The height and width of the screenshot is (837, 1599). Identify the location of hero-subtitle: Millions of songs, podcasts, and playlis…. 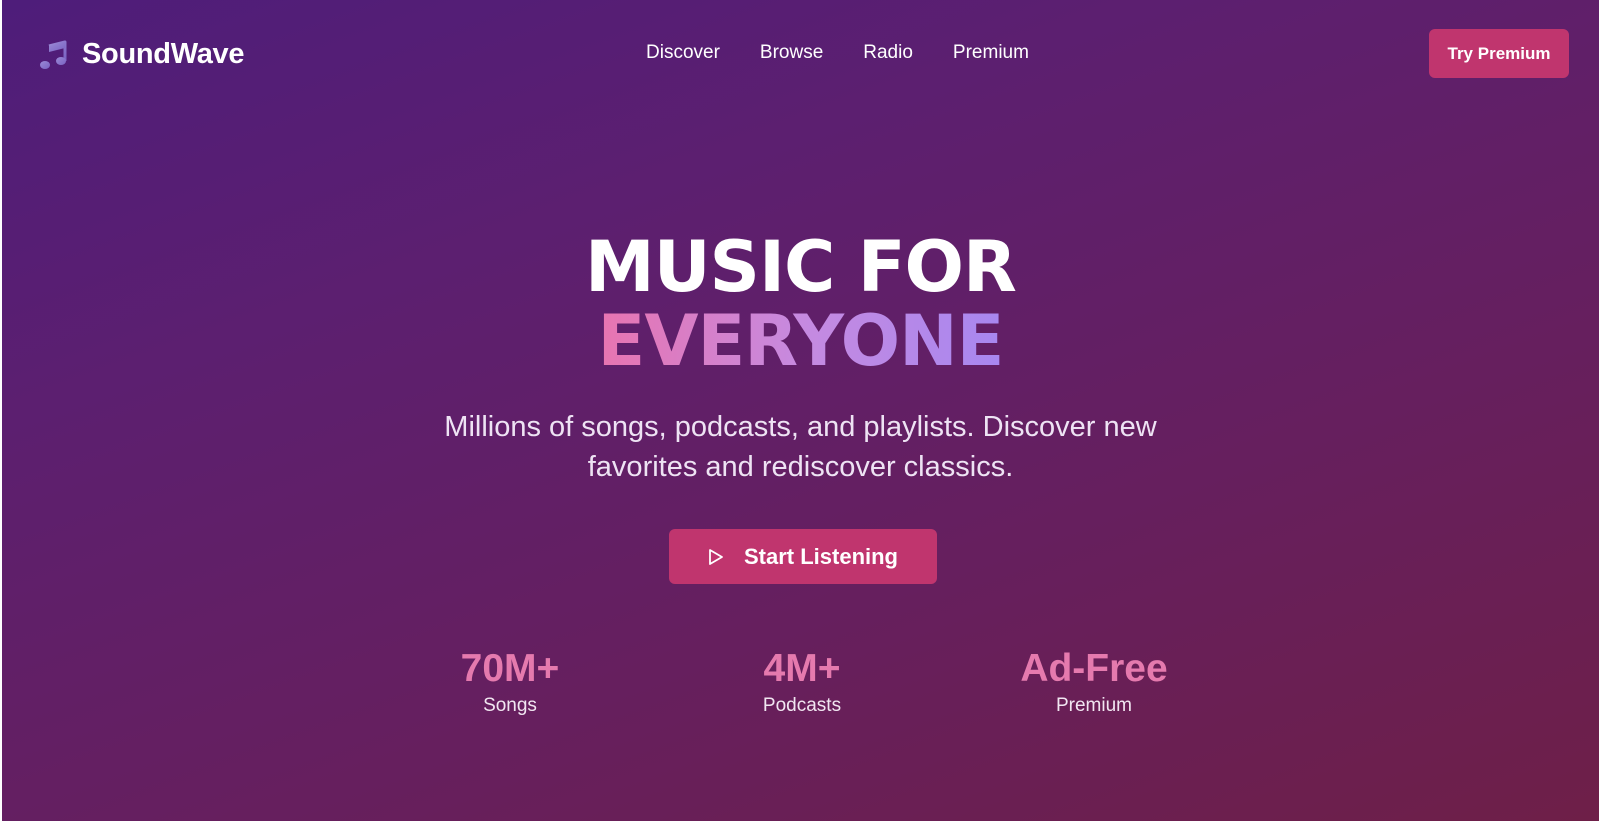
(800, 447).